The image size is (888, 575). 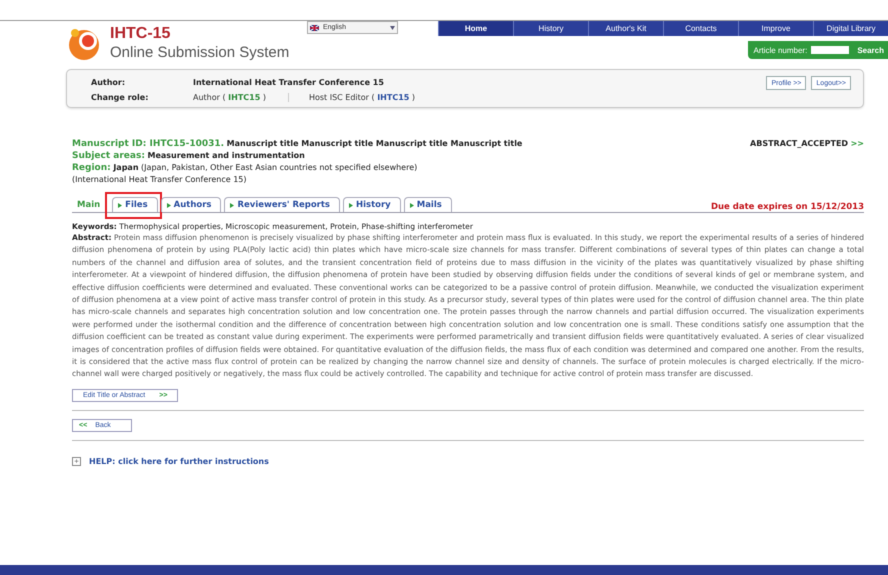 What do you see at coordinates (830, 50) in the screenshot?
I see `article-number-field` at bounding box center [830, 50].